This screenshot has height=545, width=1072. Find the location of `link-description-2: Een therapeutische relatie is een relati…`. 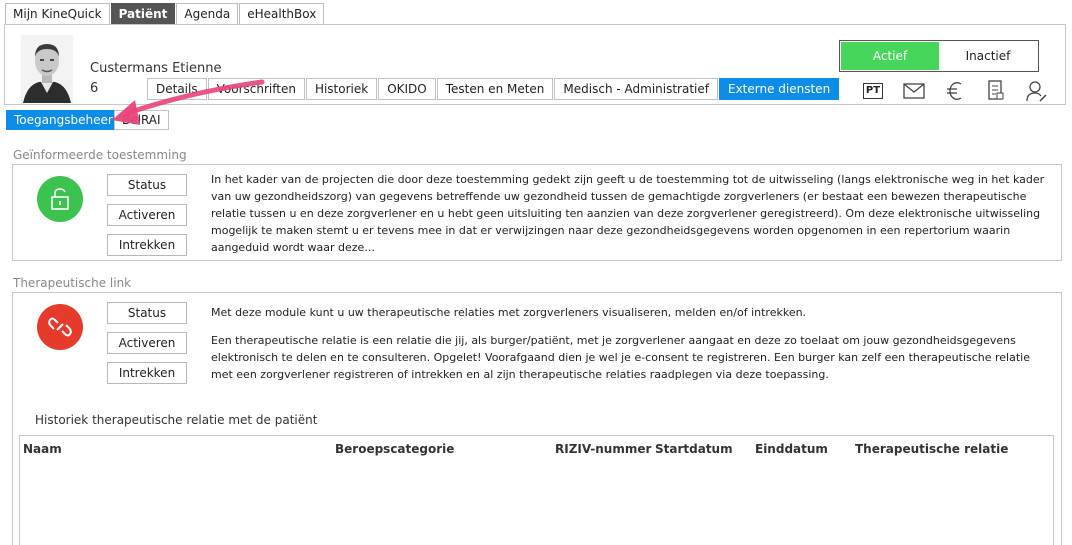

link-description-2: Een therapeutische relatie is een relati… is located at coordinates (620, 357).